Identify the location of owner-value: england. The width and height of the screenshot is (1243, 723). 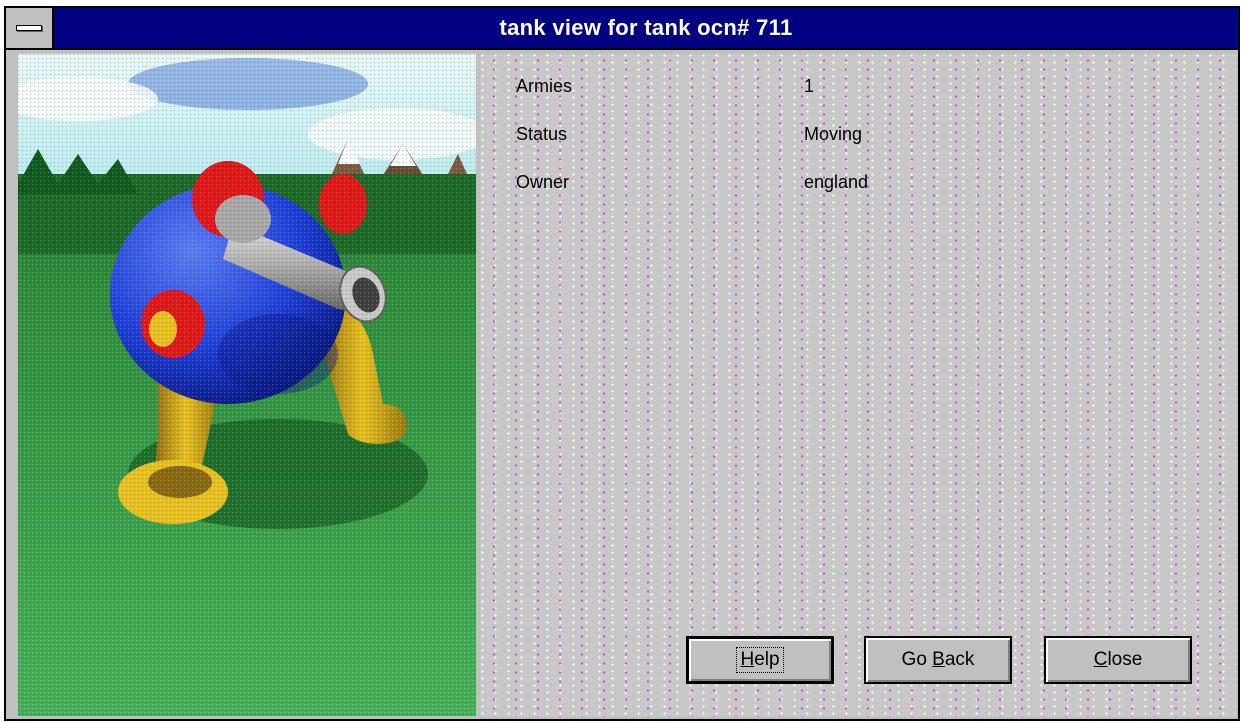
(836, 182).